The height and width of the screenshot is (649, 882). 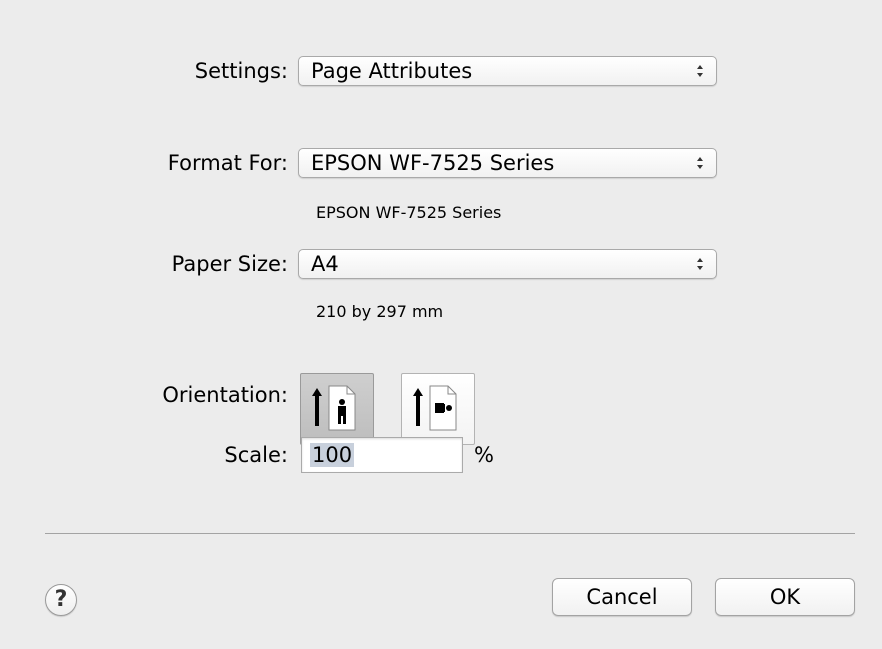 What do you see at coordinates (409, 212) in the screenshot?
I see `printer-description: EPSON WF-7525 Series` at bounding box center [409, 212].